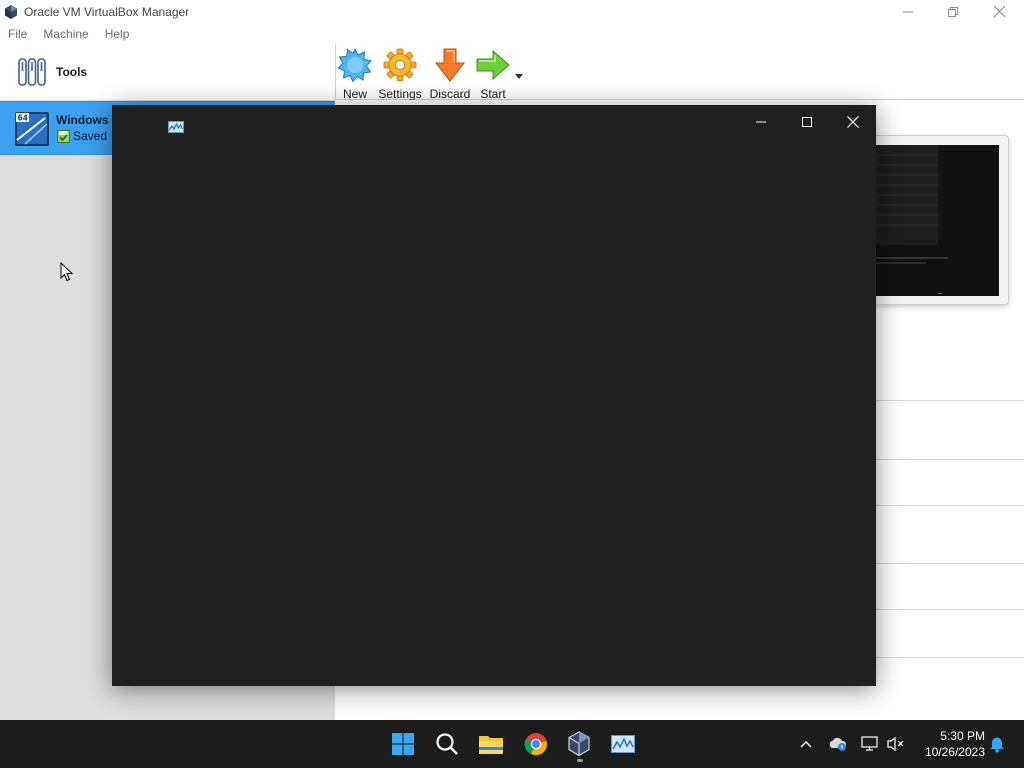 This screenshot has width=1024, height=768. Describe the element at coordinates (519, 75) in the screenshot. I see `start-dropdown-icon` at that location.